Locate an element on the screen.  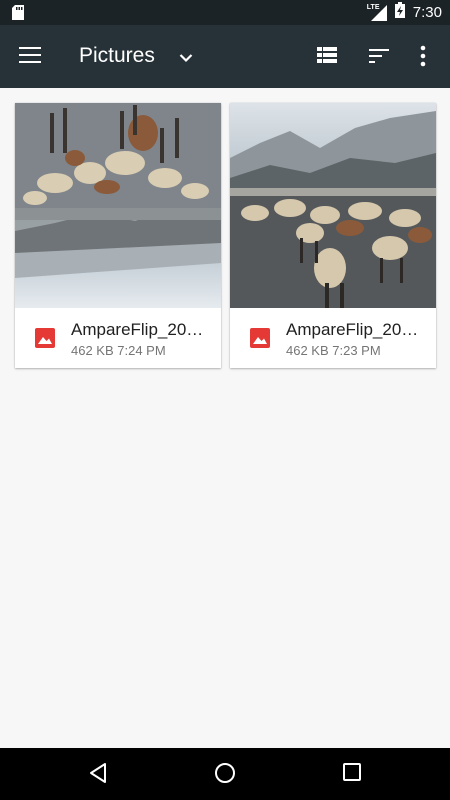
file-meta: 462 KB 7:24 PM is located at coordinates (118, 350).